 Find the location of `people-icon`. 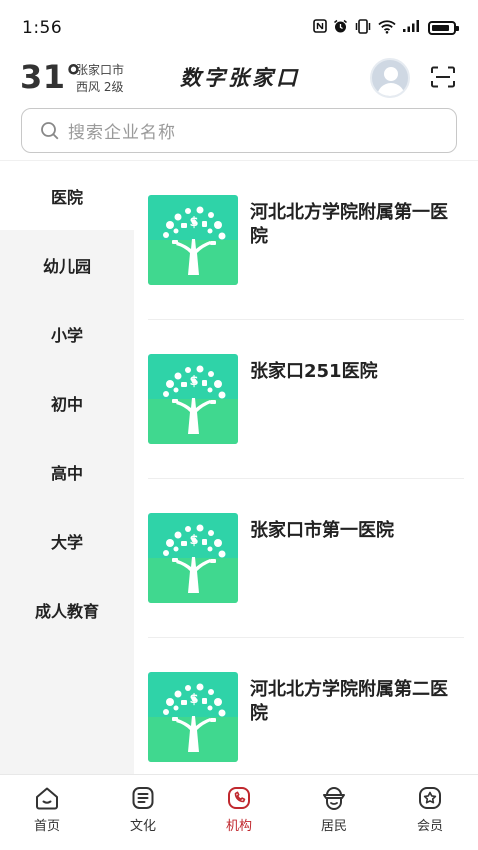

people-icon is located at coordinates (334, 798).